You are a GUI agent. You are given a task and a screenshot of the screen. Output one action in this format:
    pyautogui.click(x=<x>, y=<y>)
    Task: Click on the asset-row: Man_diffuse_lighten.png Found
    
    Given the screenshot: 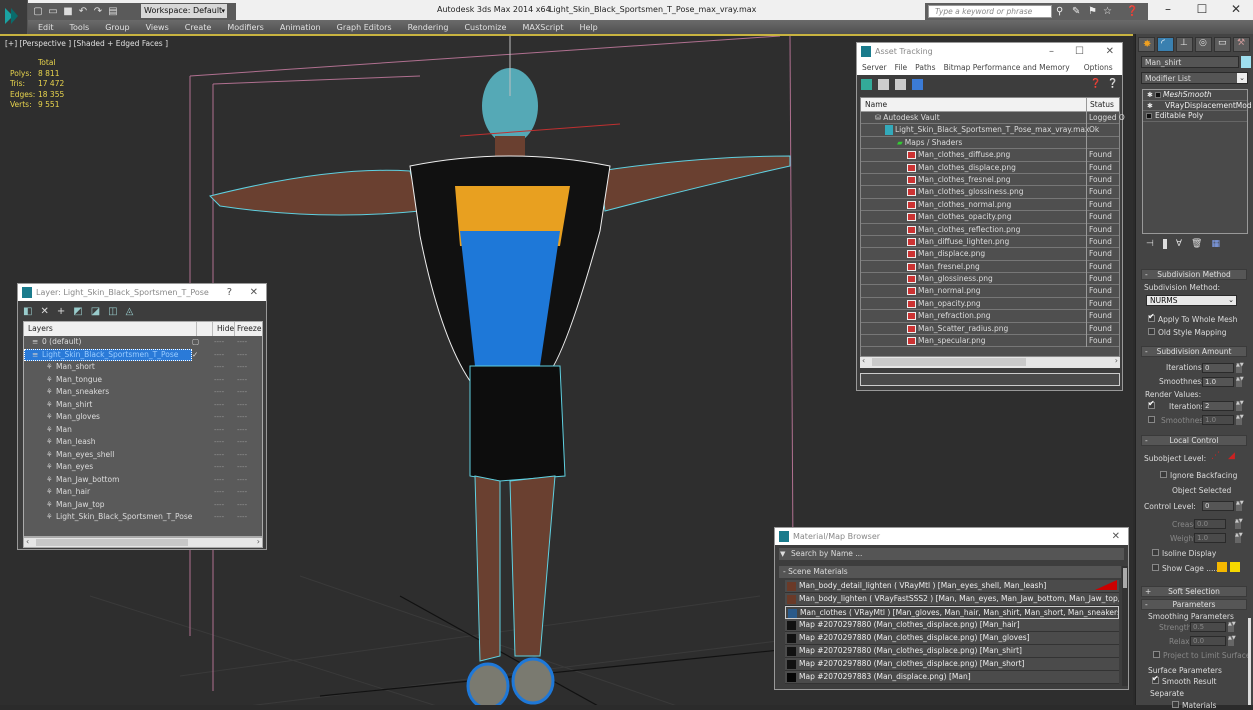 What is the action you would take?
    pyautogui.click(x=990, y=242)
    